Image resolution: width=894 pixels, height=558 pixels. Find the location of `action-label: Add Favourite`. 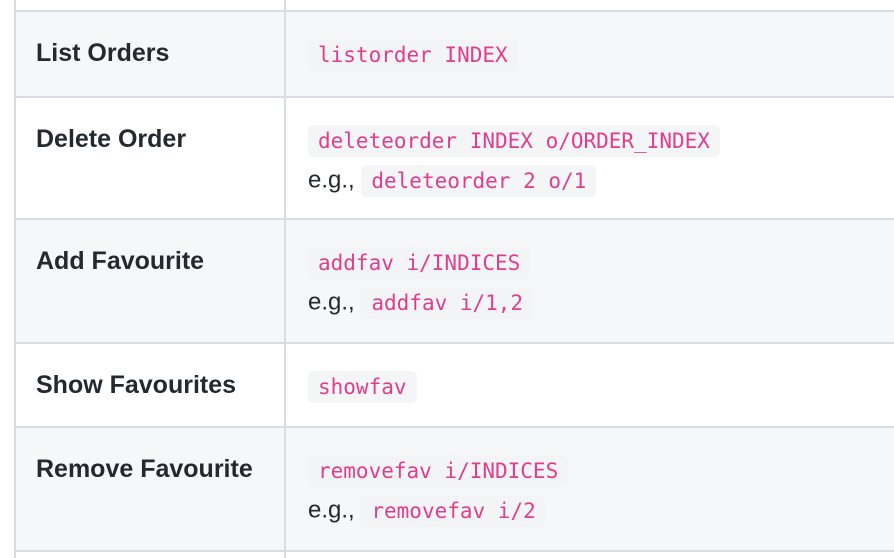

action-label: Add Favourite is located at coordinates (151, 281).